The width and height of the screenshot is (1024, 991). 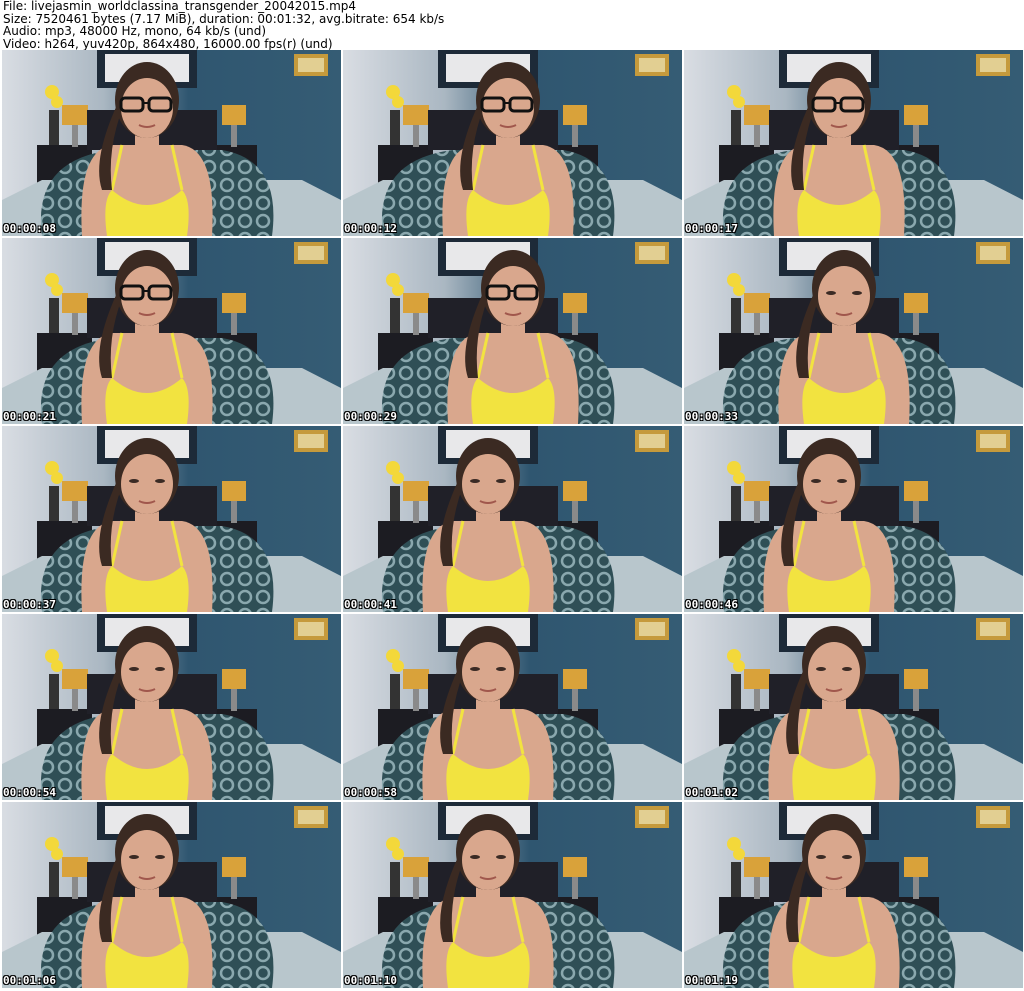 I want to click on video-thumbnail: 00:00:08, so click(x=171, y=143).